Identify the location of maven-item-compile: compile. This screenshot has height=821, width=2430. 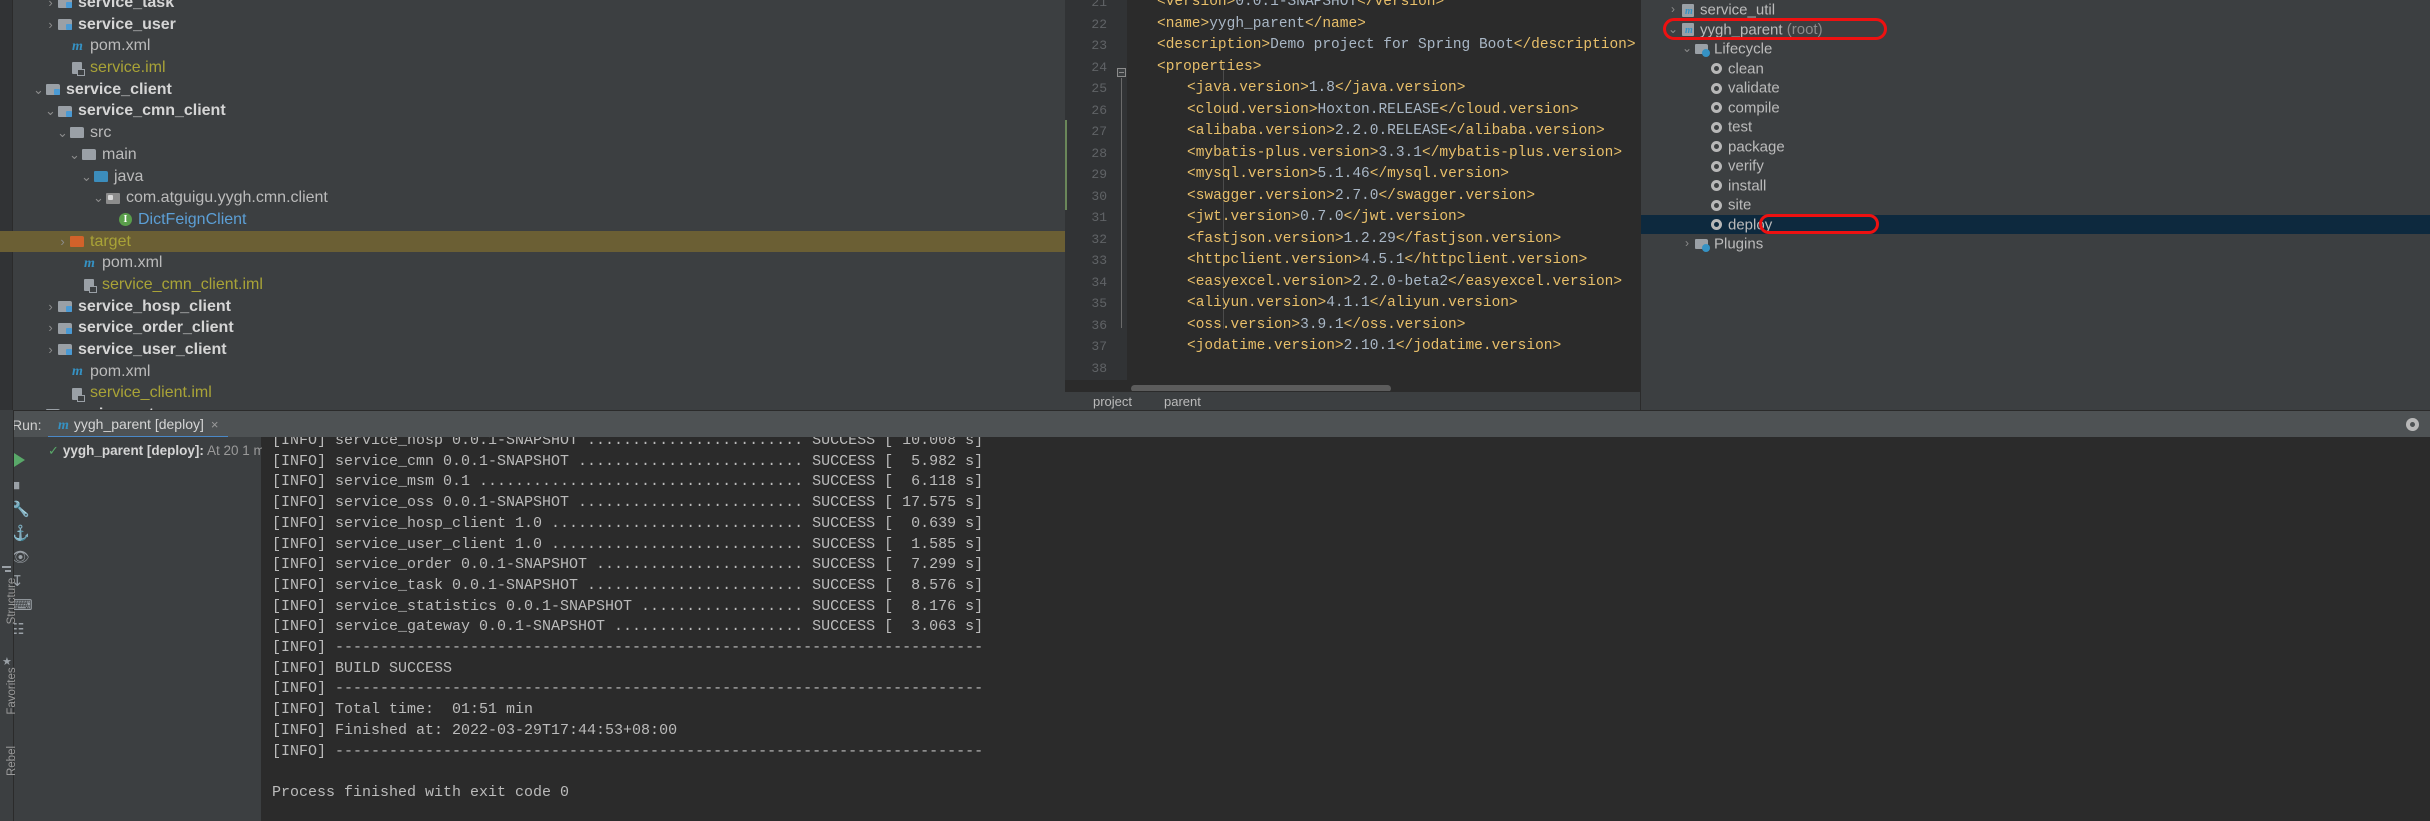
(2035, 108).